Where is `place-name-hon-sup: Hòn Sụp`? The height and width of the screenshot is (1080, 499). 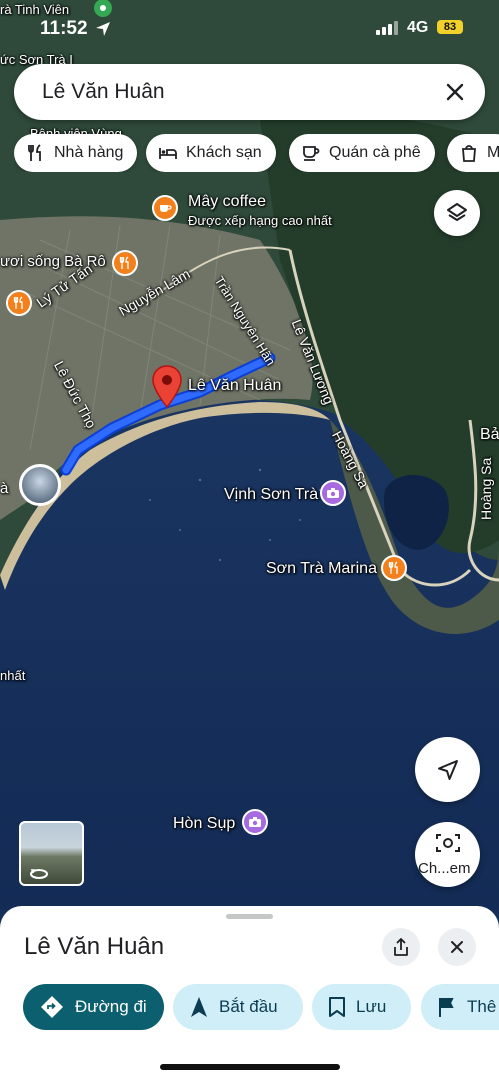 place-name-hon-sup: Hòn Sụp is located at coordinates (204, 824).